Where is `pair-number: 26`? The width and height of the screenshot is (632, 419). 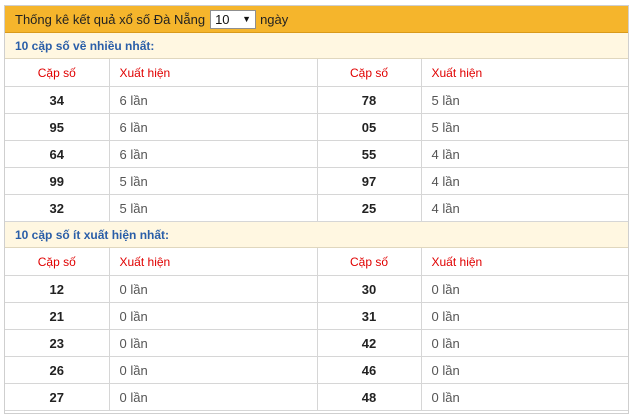
pair-number: 26 is located at coordinates (57, 370).